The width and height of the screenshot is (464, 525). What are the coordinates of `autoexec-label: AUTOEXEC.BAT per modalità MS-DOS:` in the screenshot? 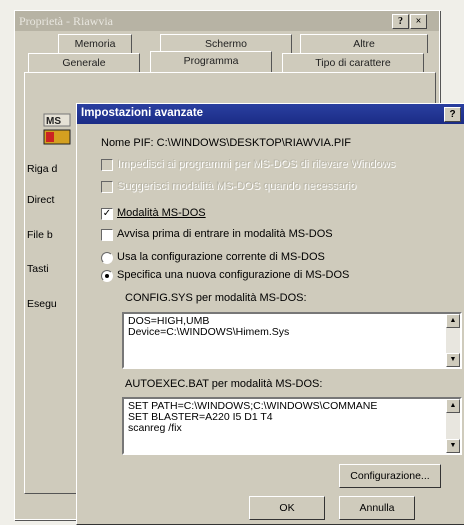 It's located at (224, 384).